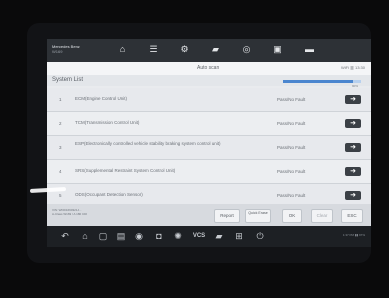 The width and height of the screenshot is (389, 298). Describe the element at coordinates (318, 81) in the screenshot. I see `scan-progress-fill` at that location.